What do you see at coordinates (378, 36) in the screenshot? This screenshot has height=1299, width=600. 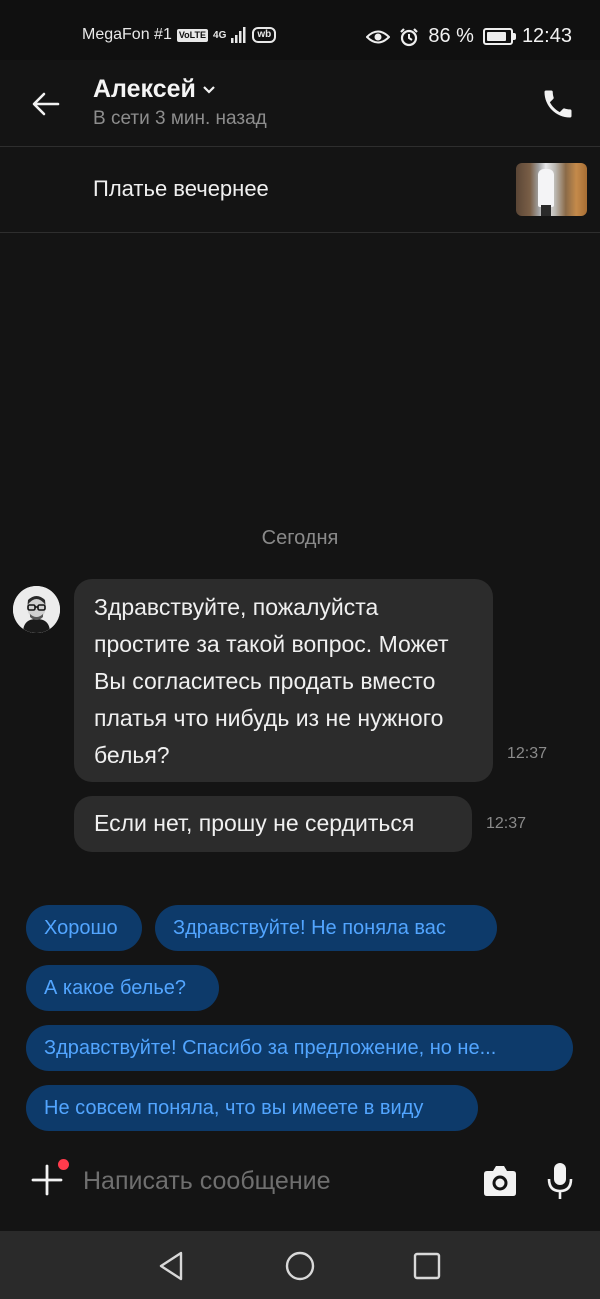 I see `eye-icon` at bounding box center [378, 36].